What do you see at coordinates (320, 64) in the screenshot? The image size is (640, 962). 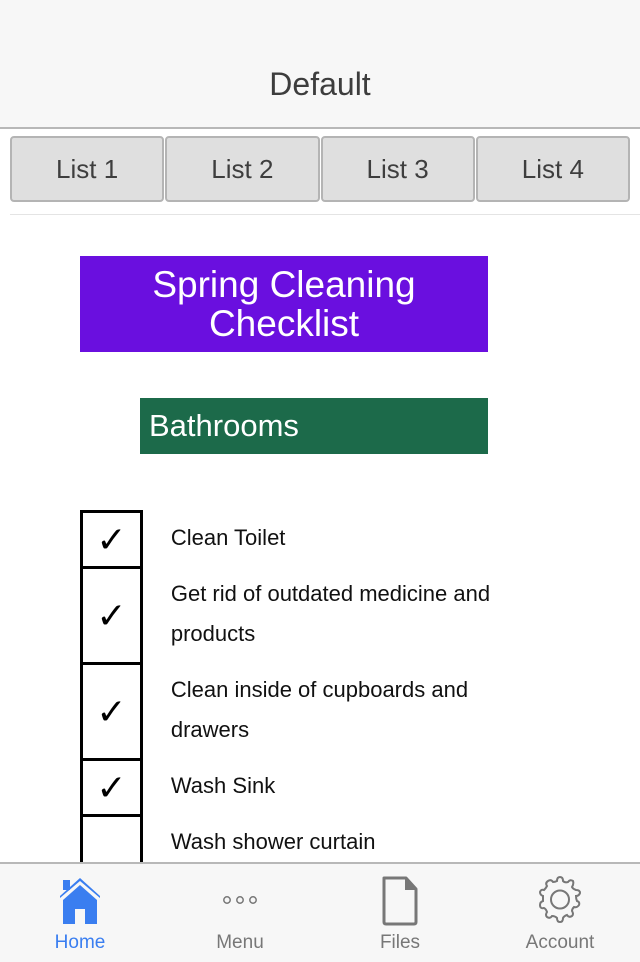 I see `navigation-bar: Default` at bounding box center [320, 64].